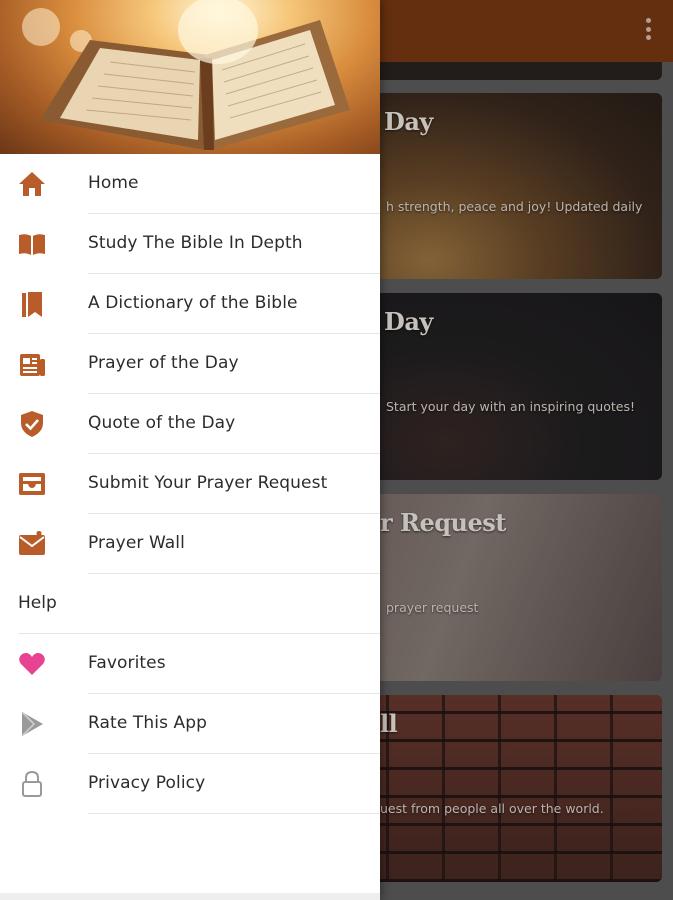 This screenshot has width=673, height=900. Describe the element at coordinates (195, 75) in the screenshot. I see `open-bible-image` at that location.